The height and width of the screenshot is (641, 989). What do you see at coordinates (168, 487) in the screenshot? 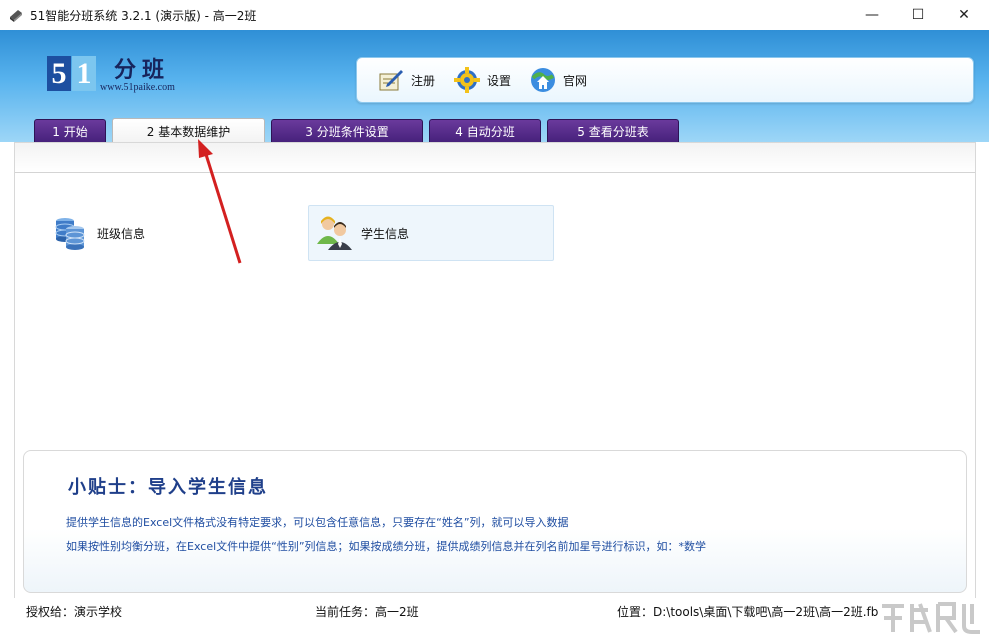
I see `tips-title: 小贴士：导入学生信息` at bounding box center [168, 487].